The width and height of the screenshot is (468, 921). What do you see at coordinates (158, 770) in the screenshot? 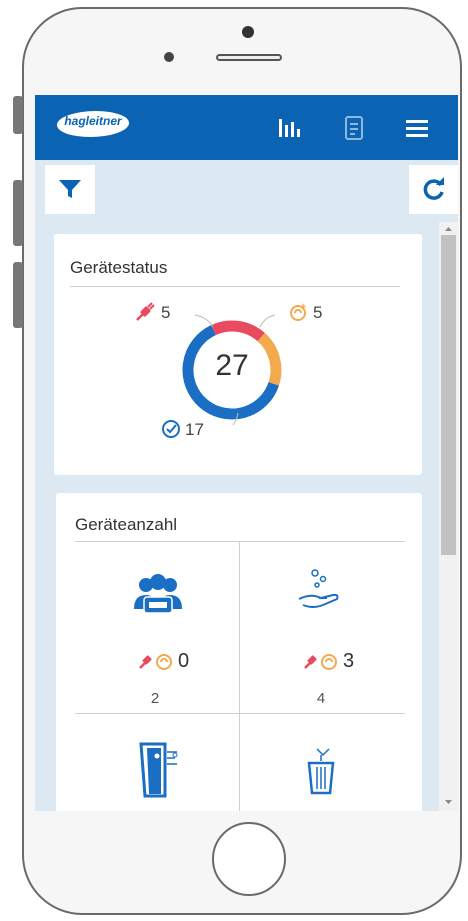
I see `paper-dispenser-icon` at bounding box center [158, 770].